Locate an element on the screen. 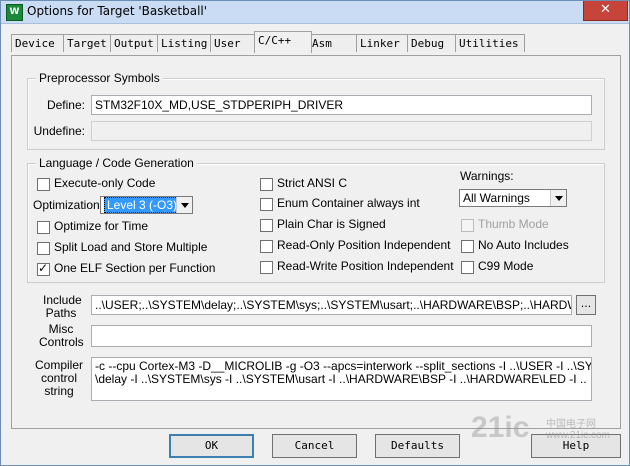 This screenshot has height=466, width=630. include-label-line-2: Paths is located at coordinates (61, 313).